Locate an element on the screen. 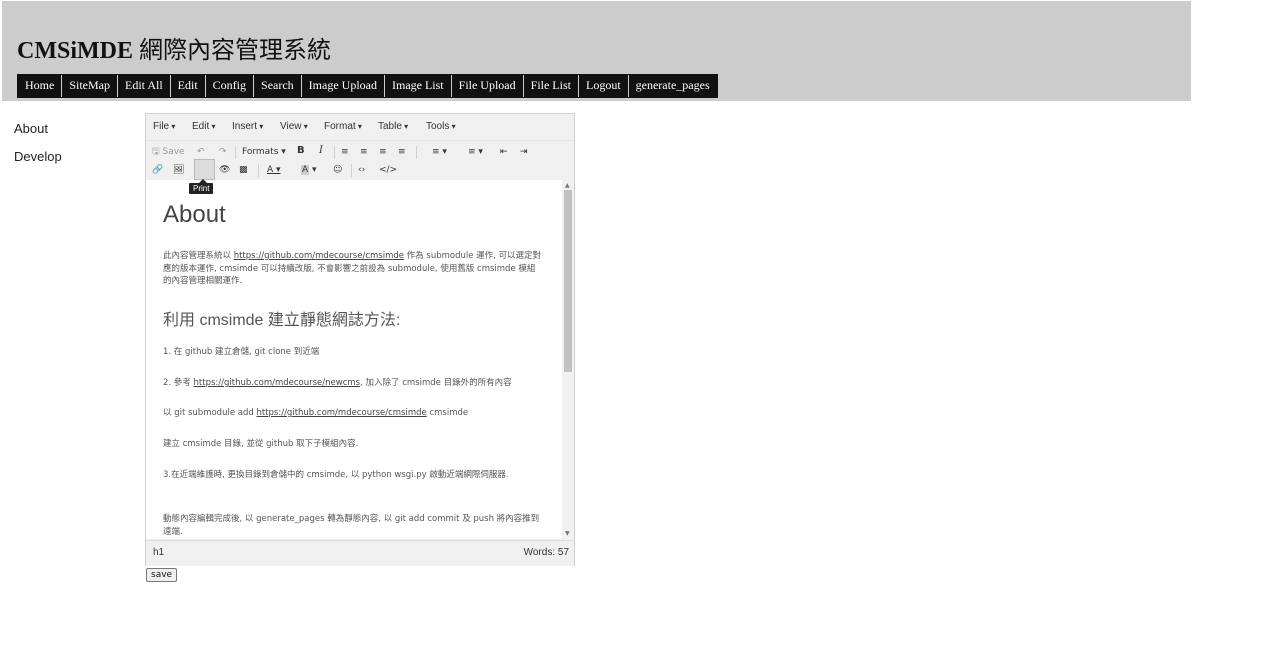 This screenshot has width=1268, height=656. align-center-icon: ≡ is located at coordinates (364, 152).